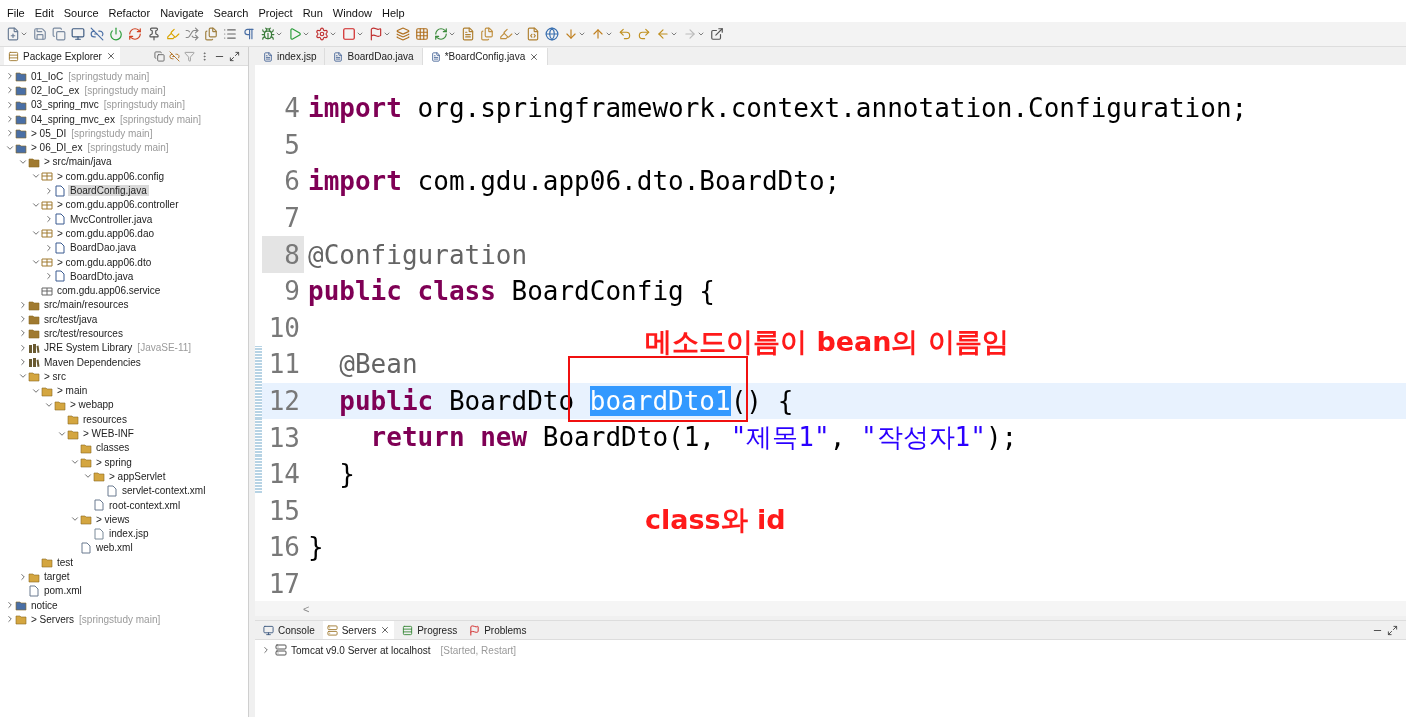  What do you see at coordinates (57, 148) in the screenshot?
I see `tree-item: > 06_DI_ex` at bounding box center [57, 148].